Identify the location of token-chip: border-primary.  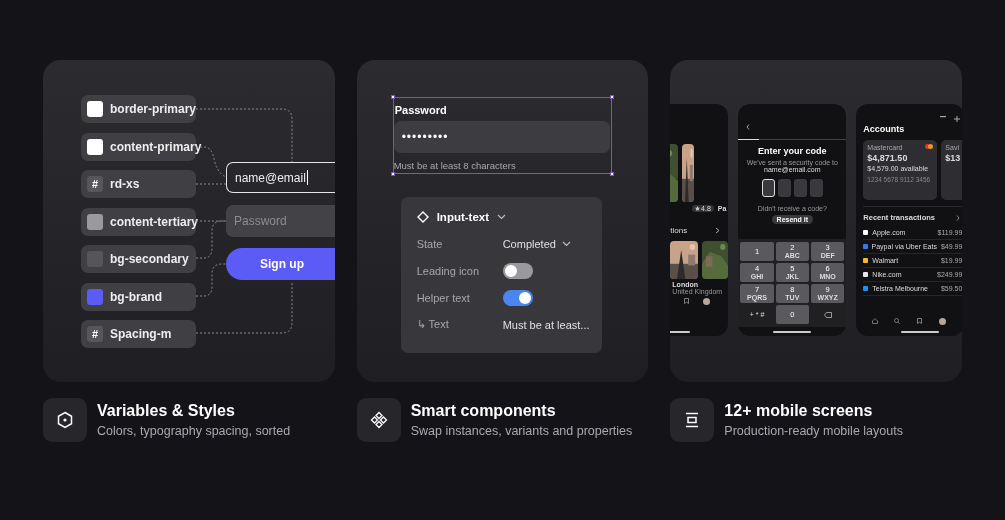
(138, 109).